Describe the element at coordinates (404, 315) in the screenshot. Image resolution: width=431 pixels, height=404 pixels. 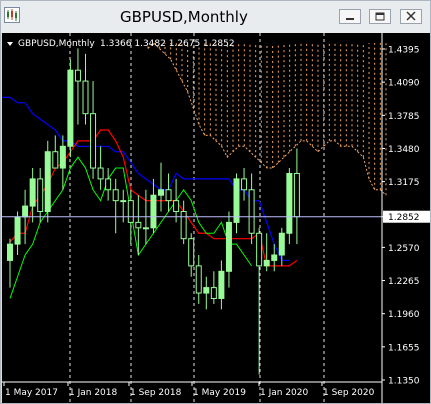
I see `y-tick-label: 1.1960` at that location.